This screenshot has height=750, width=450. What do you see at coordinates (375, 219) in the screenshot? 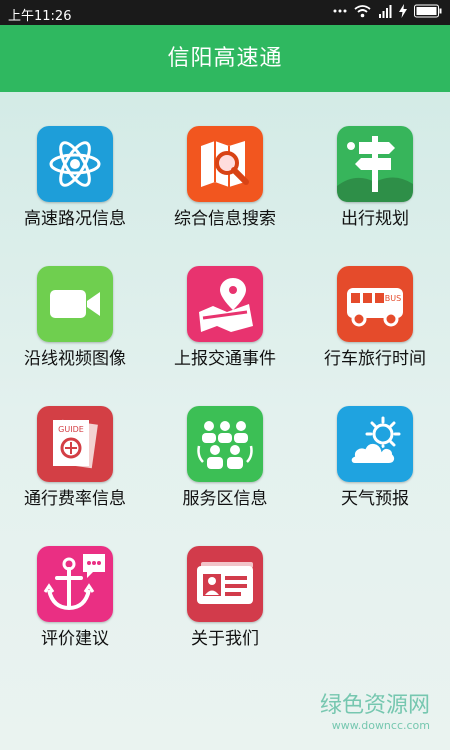
I see `menu-label: 出行规划` at bounding box center [375, 219].